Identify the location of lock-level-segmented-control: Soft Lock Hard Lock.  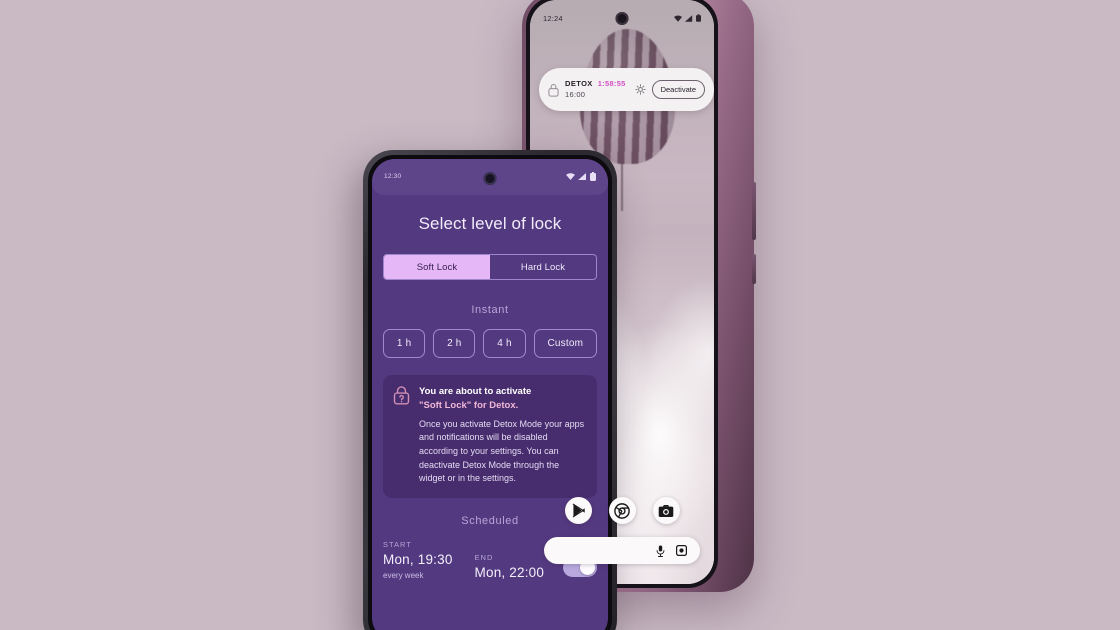
(490, 267).